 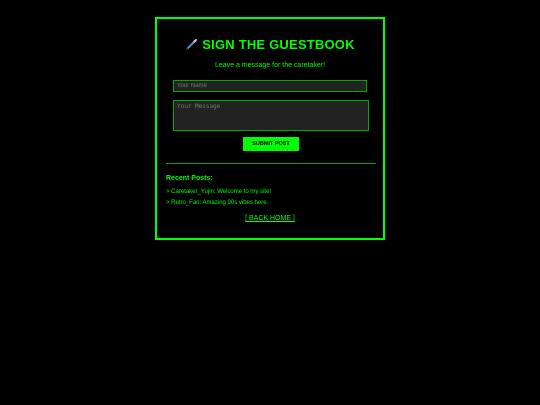 I want to click on list-item: > Caretaker_Yujin: Welcome to my site!, so click(x=219, y=192).